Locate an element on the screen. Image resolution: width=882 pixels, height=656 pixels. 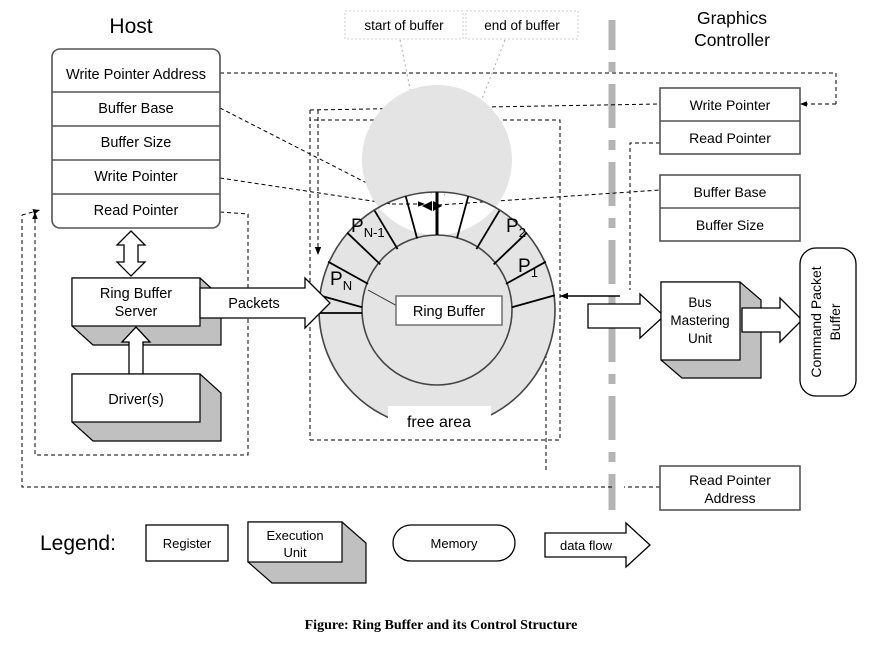
host-register-4: Read Pointer is located at coordinates (136, 211).